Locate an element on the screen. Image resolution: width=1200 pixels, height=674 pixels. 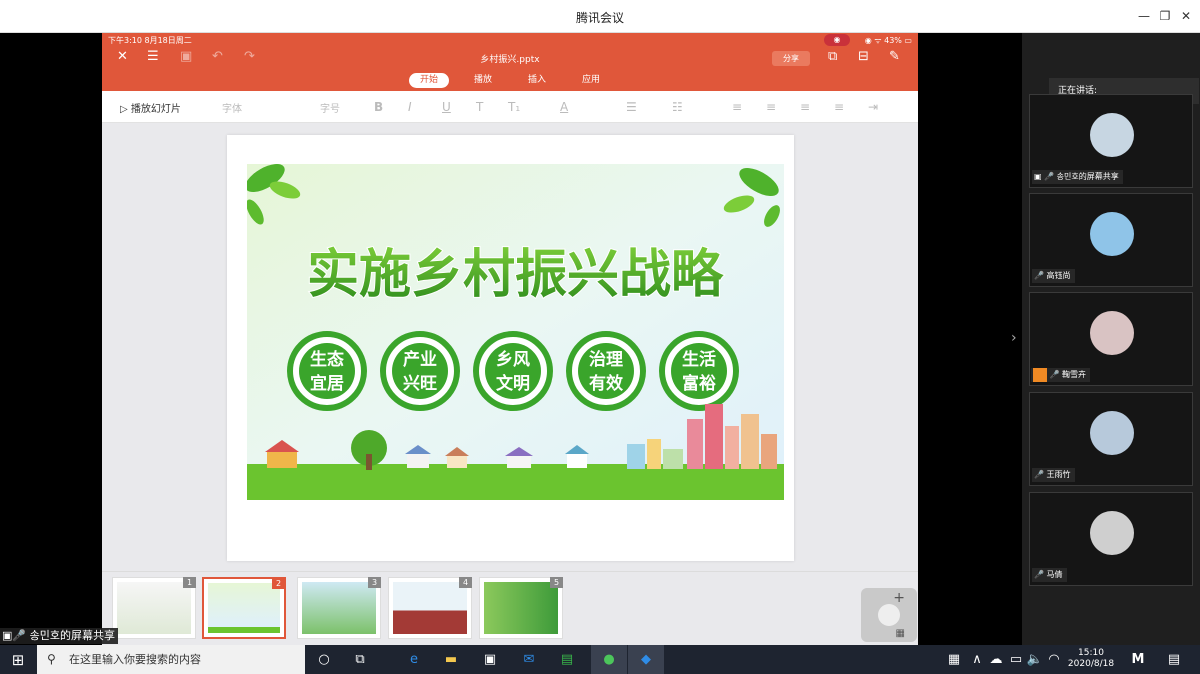
onedrive-icon: ☁ is located at coordinates (996, 660).